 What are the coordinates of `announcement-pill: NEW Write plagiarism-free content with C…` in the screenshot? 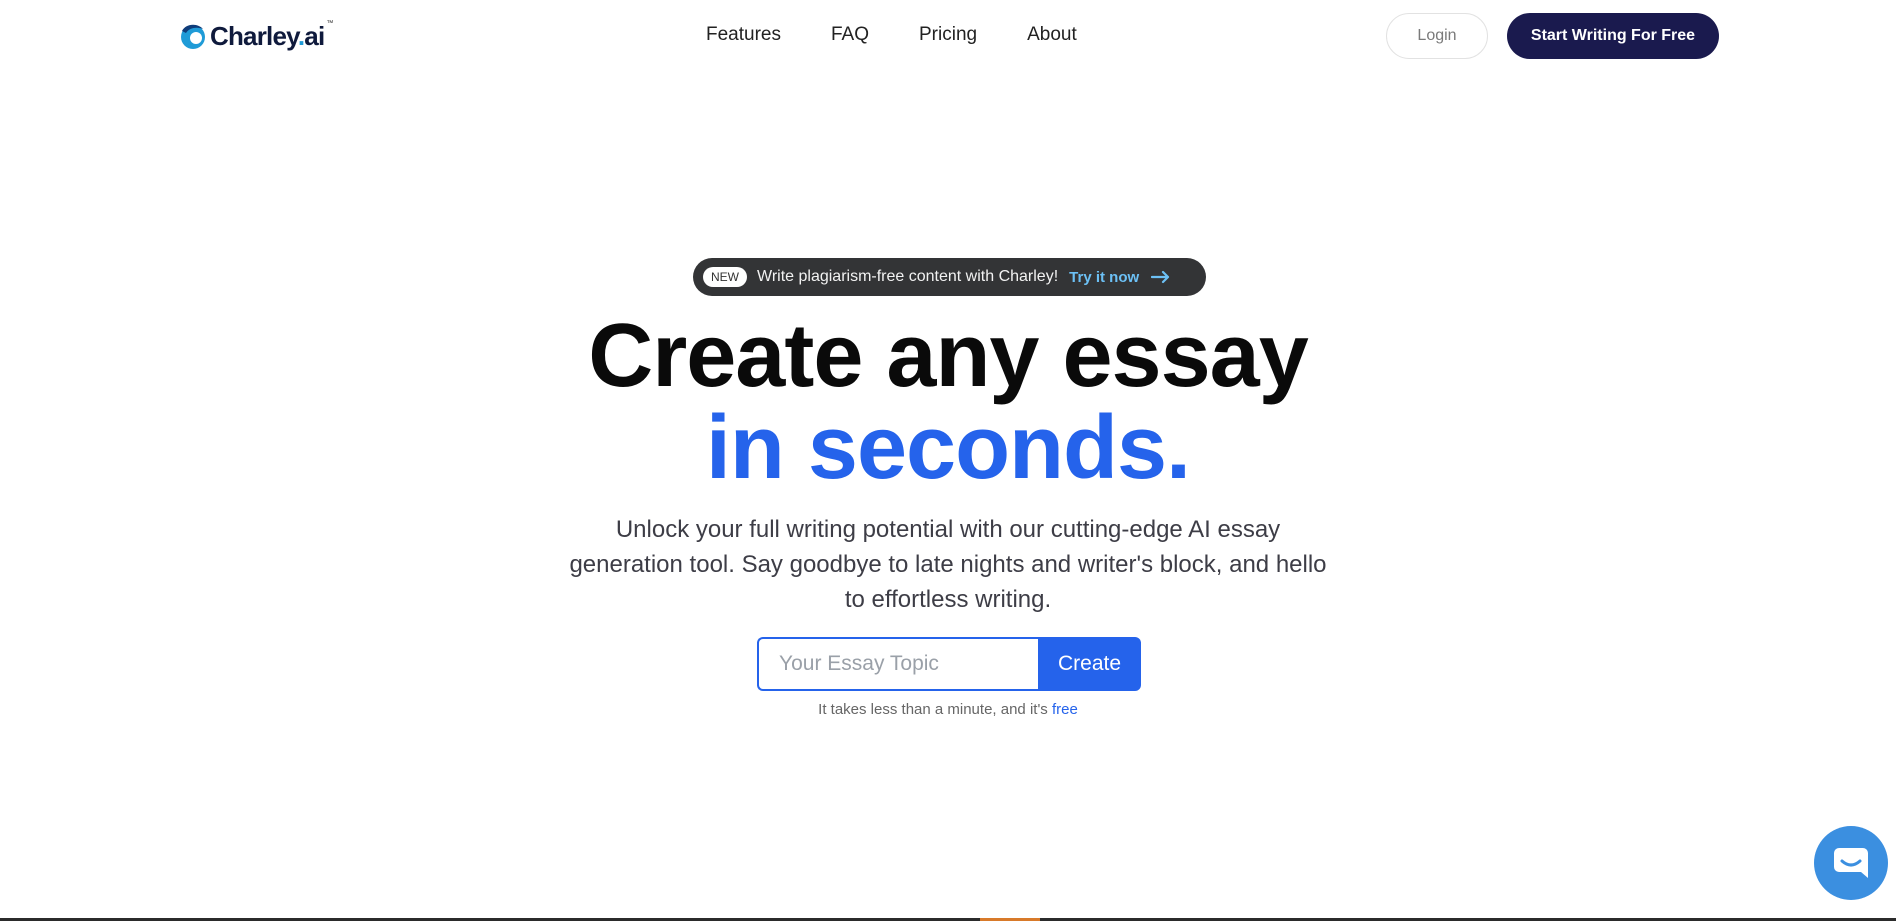 It's located at (949, 277).